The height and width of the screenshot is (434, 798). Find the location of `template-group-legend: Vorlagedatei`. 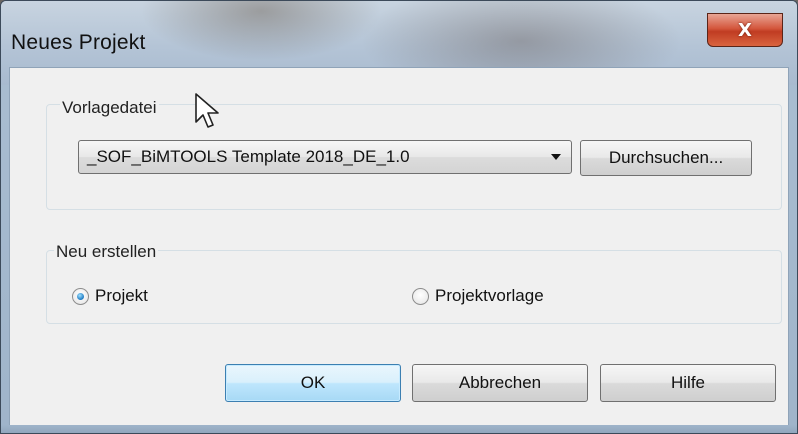

template-group-legend: Vorlagedatei is located at coordinates (109, 108).